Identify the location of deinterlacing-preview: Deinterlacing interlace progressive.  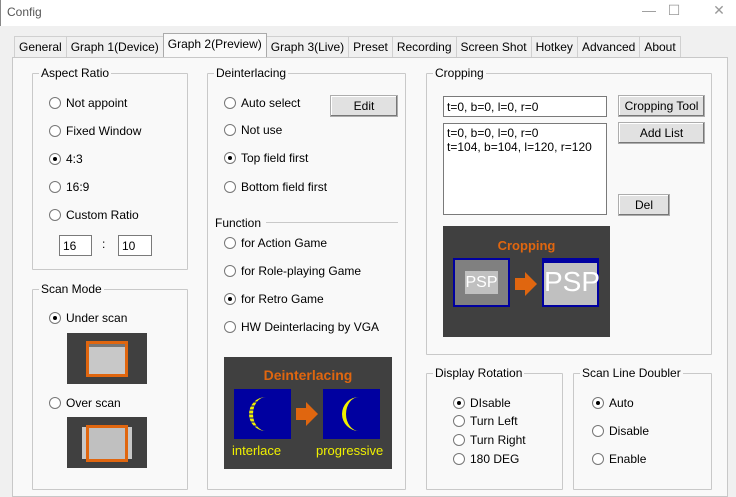
(308, 413).